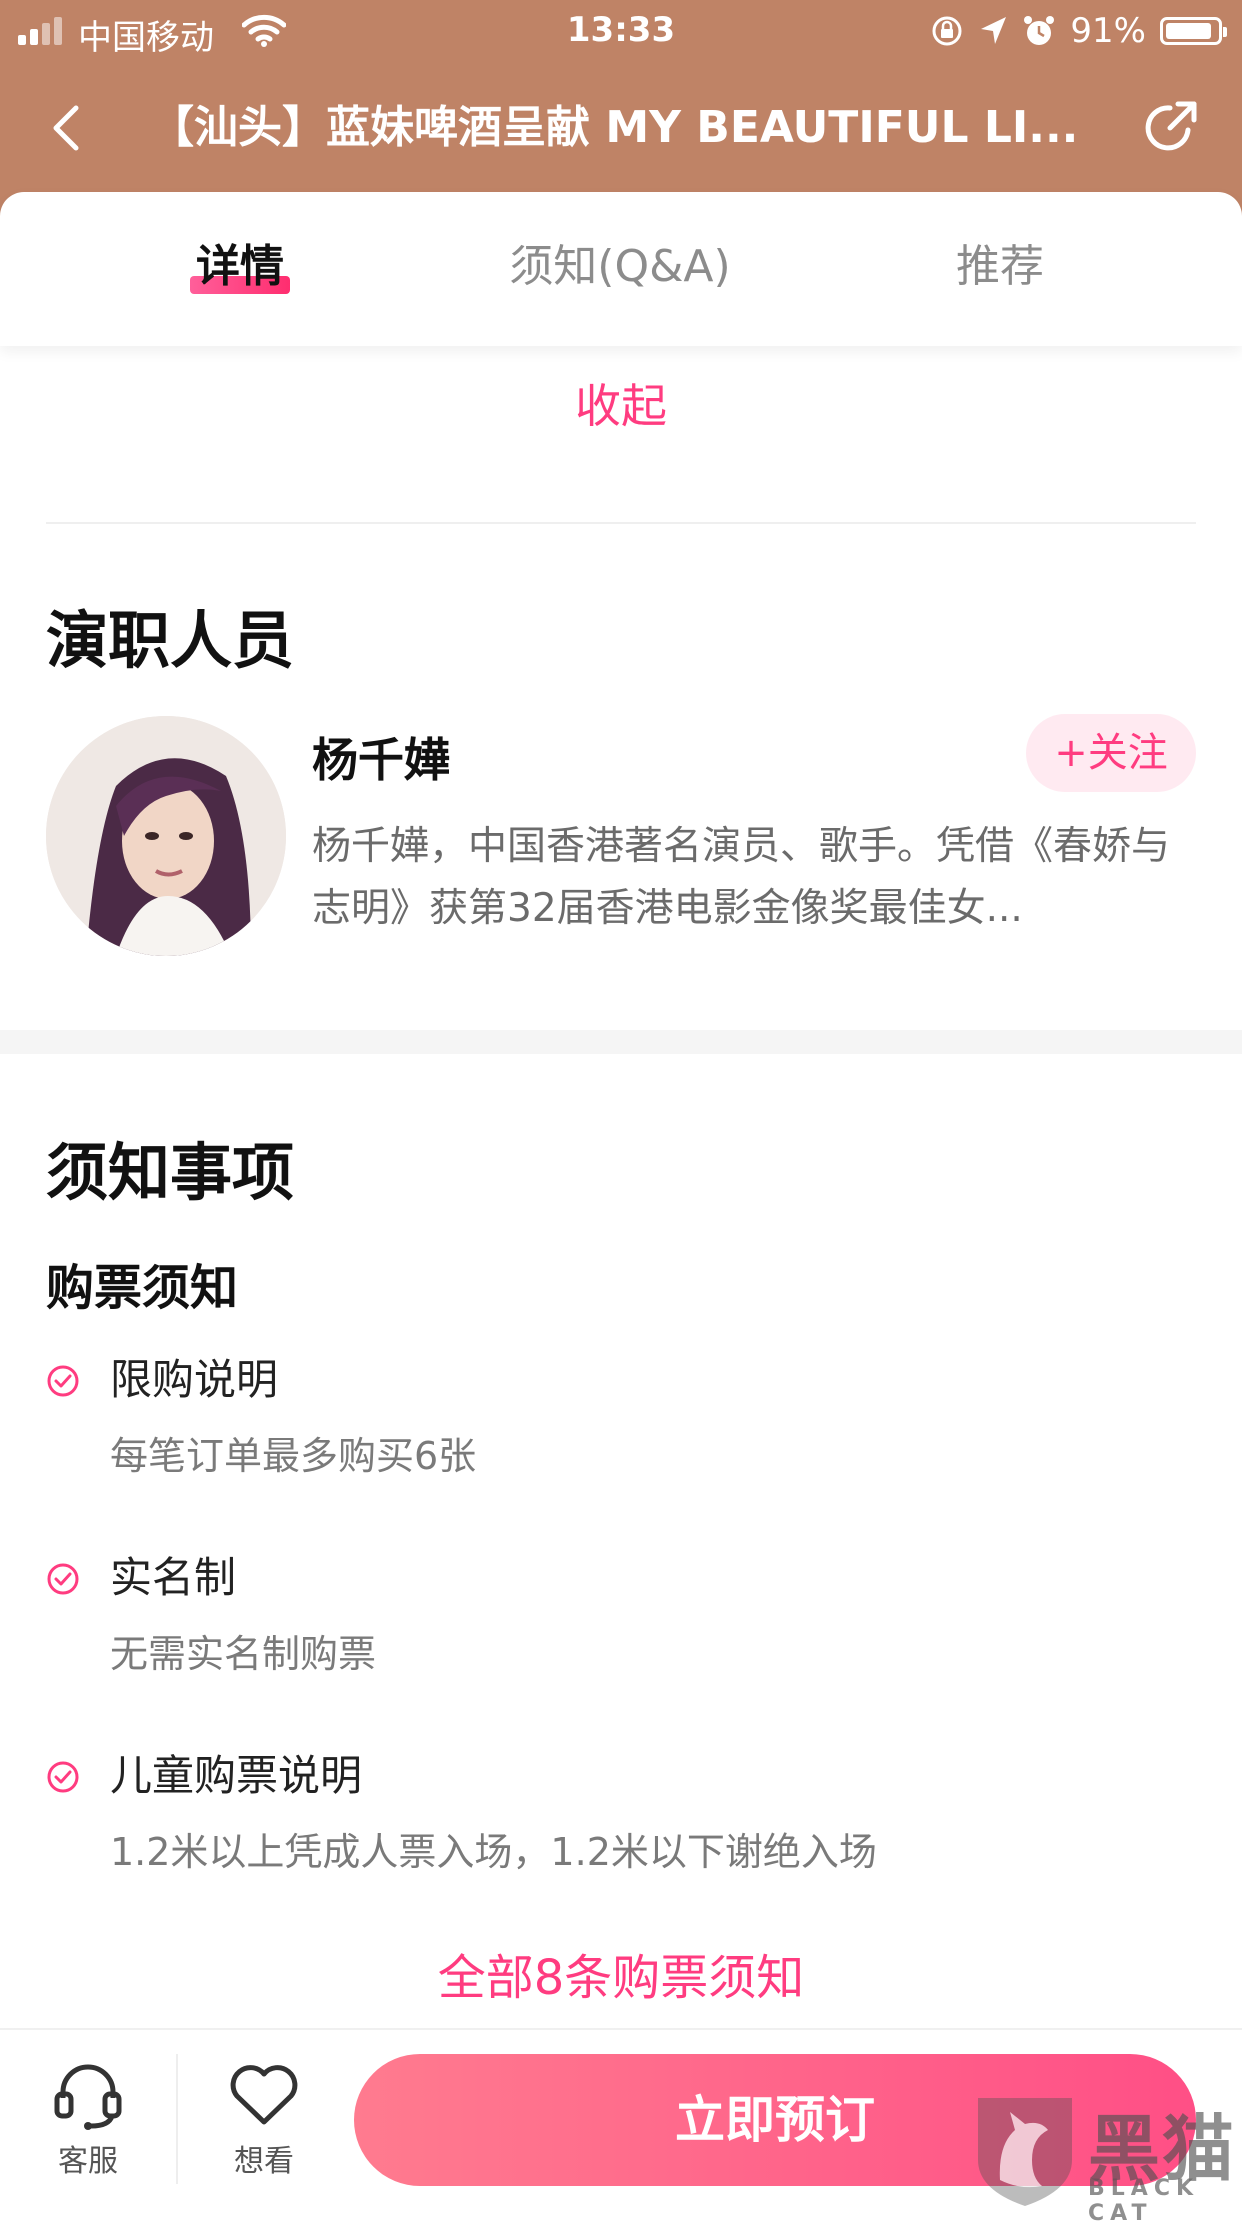  Describe the element at coordinates (70, 128) in the screenshot. I see `back-arrow-icon` at that location.